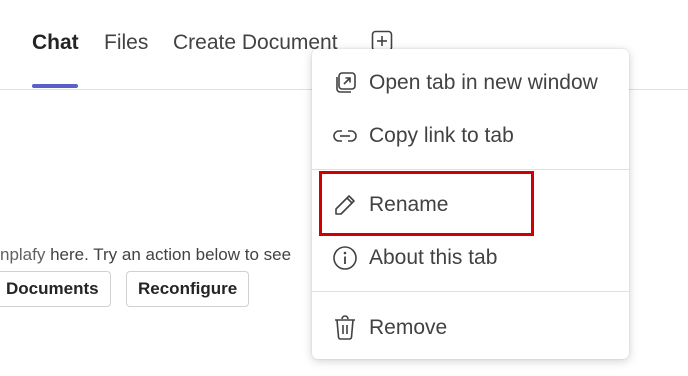  What do you see at coordinates (23, 254) in the screenshot?
I see `app-name-fragment: nplafy` at bounding box center [23, 254].